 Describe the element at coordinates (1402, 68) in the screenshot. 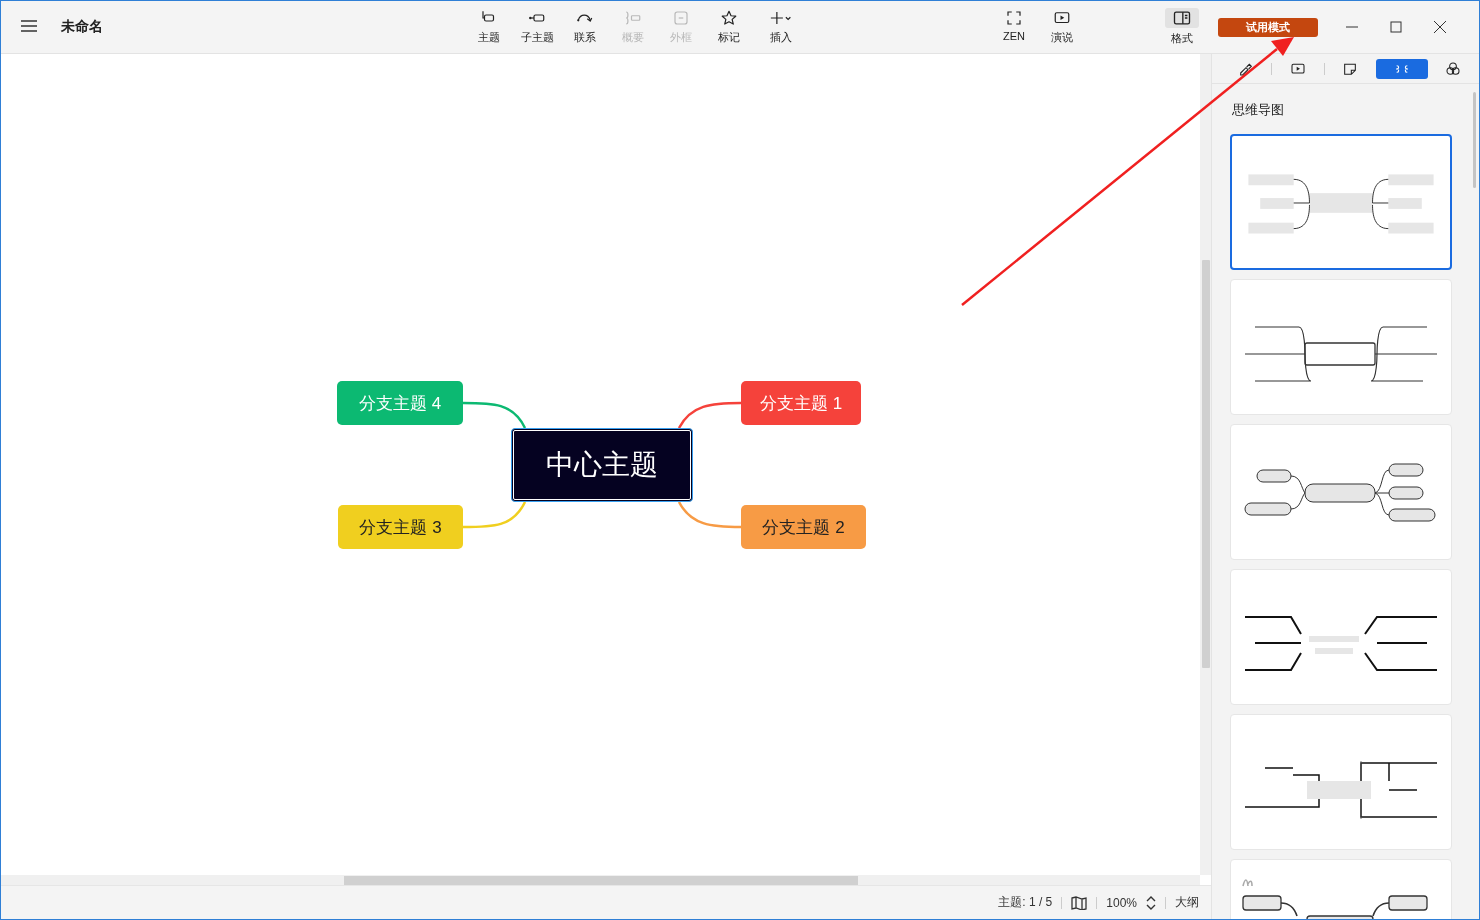

I see `panel-tab` at that location.